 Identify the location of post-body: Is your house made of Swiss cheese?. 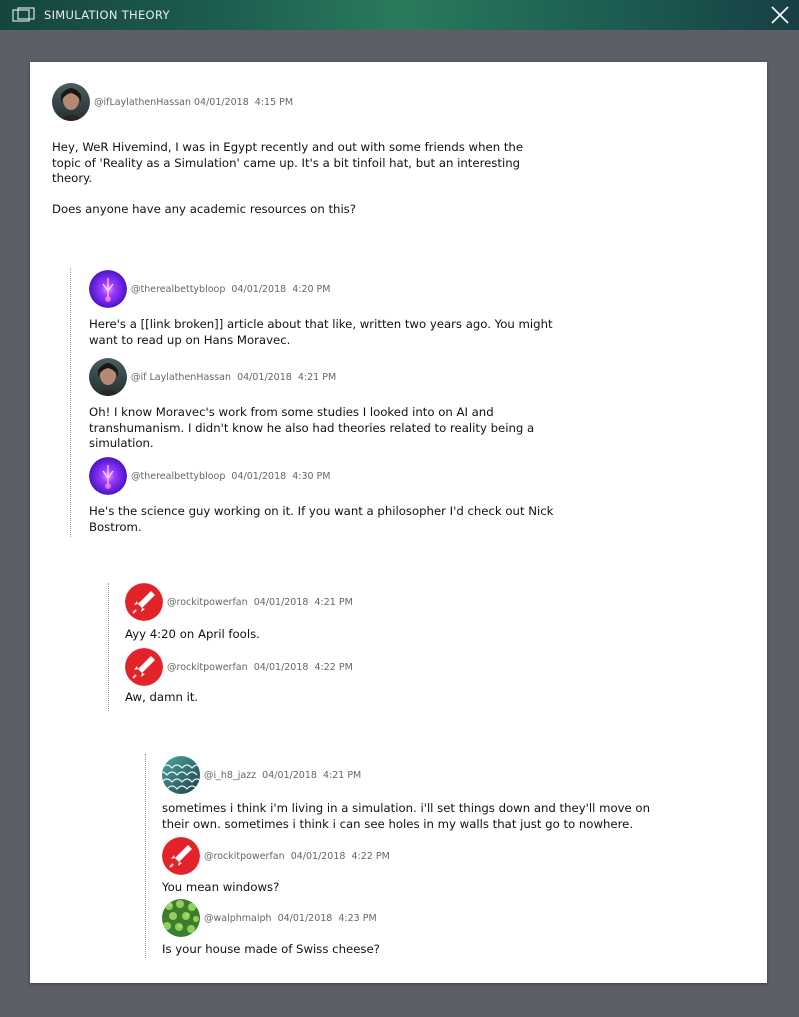
(271, 949).